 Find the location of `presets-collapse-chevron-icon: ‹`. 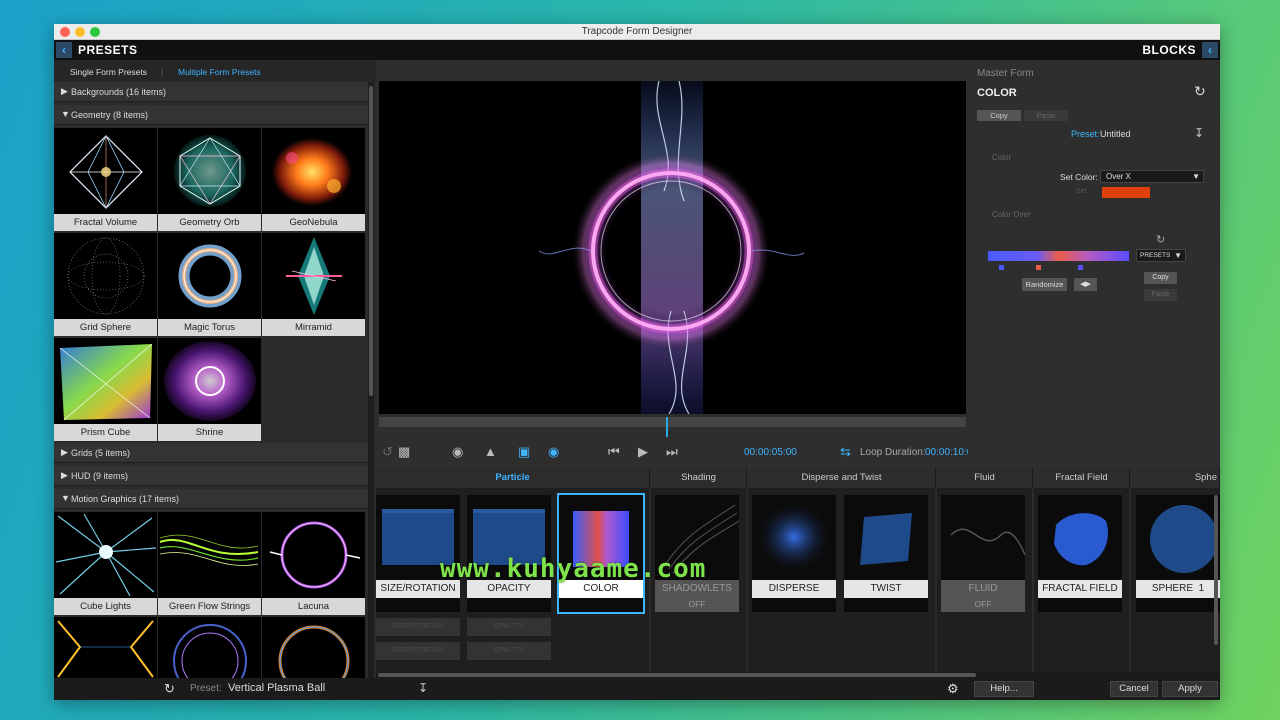

presets-collapse-chevron-icon: ‹ is located at coordinates (64, 50).